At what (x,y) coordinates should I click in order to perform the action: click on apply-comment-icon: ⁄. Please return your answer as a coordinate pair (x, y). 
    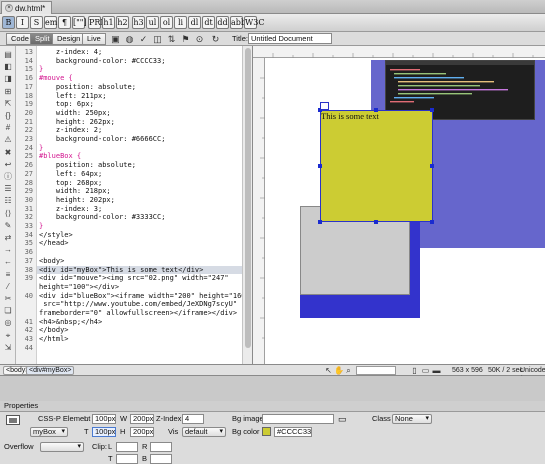
    Looking at the image, I should click on (8, 286).